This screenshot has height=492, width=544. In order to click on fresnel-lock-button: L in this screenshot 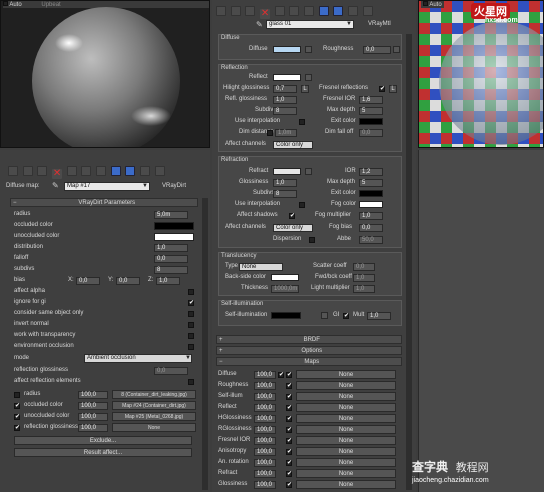, I will do `click(393, 89)`.